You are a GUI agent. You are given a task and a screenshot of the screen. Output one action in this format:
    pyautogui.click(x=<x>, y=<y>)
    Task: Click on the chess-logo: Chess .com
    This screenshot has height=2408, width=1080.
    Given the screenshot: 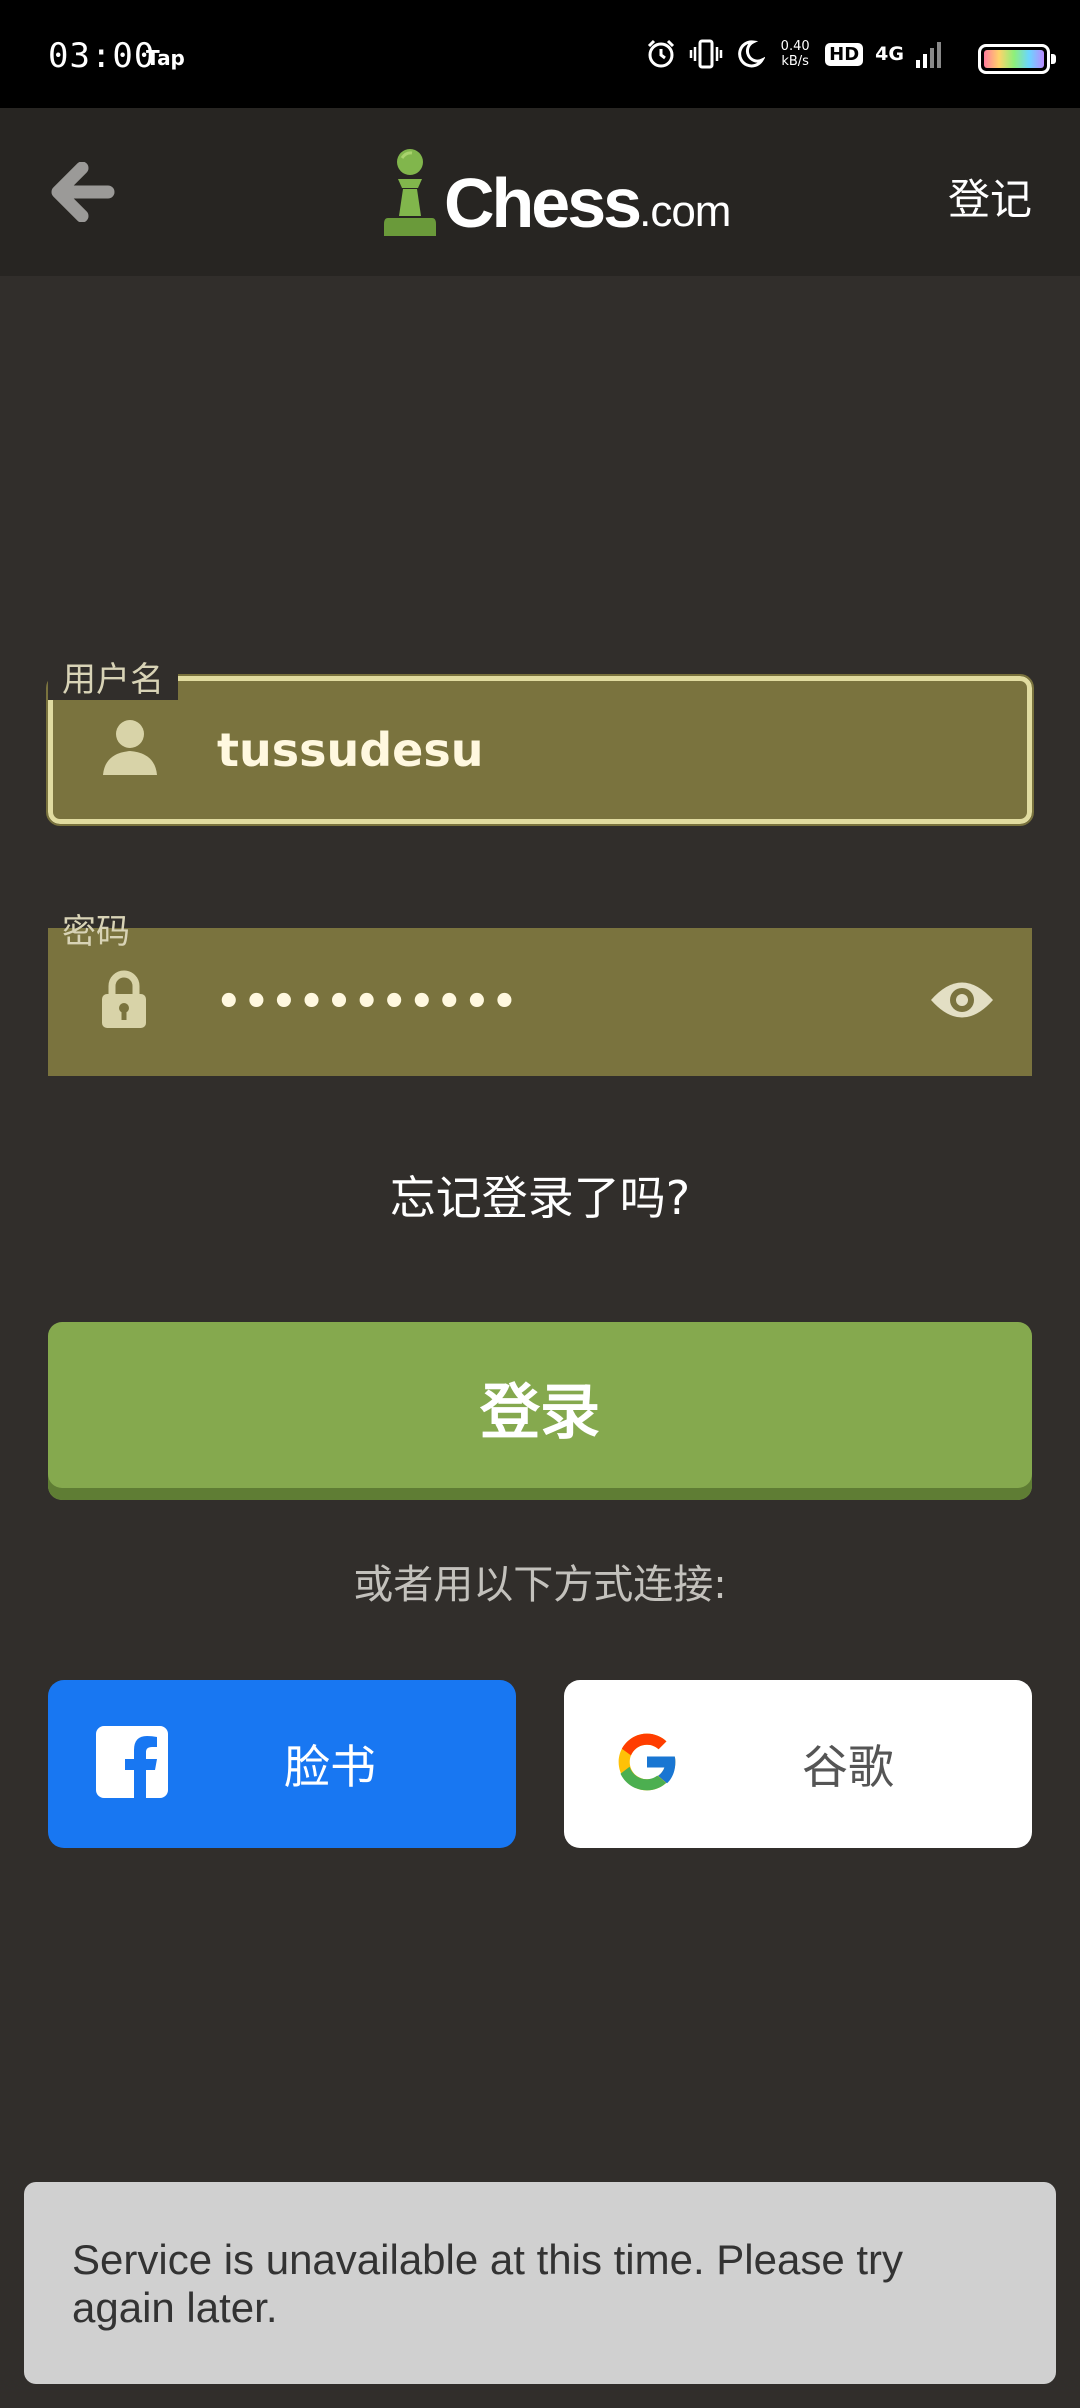 What is the action you would take?
    pyautogui.click(x=553, y=194)
    